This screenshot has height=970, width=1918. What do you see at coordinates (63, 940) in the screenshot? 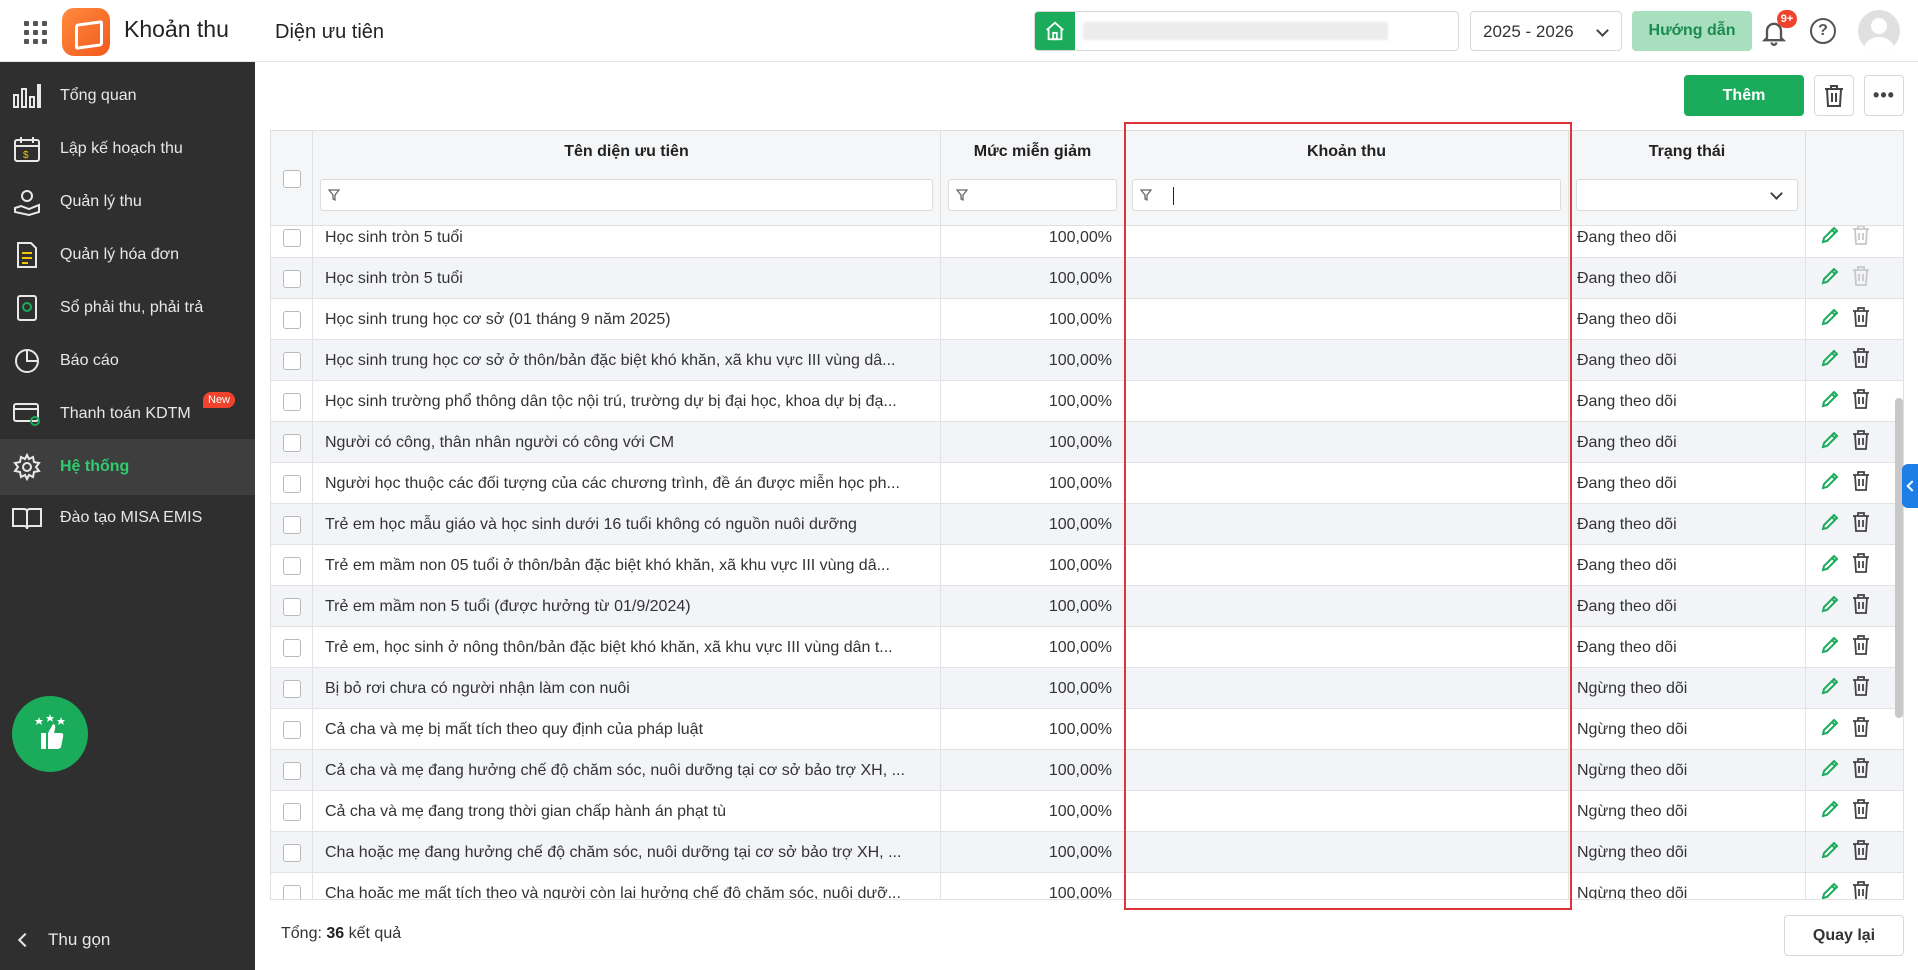
I see `collapse-sidebar-button: Thu gọn` at bounding box center [63, 940].